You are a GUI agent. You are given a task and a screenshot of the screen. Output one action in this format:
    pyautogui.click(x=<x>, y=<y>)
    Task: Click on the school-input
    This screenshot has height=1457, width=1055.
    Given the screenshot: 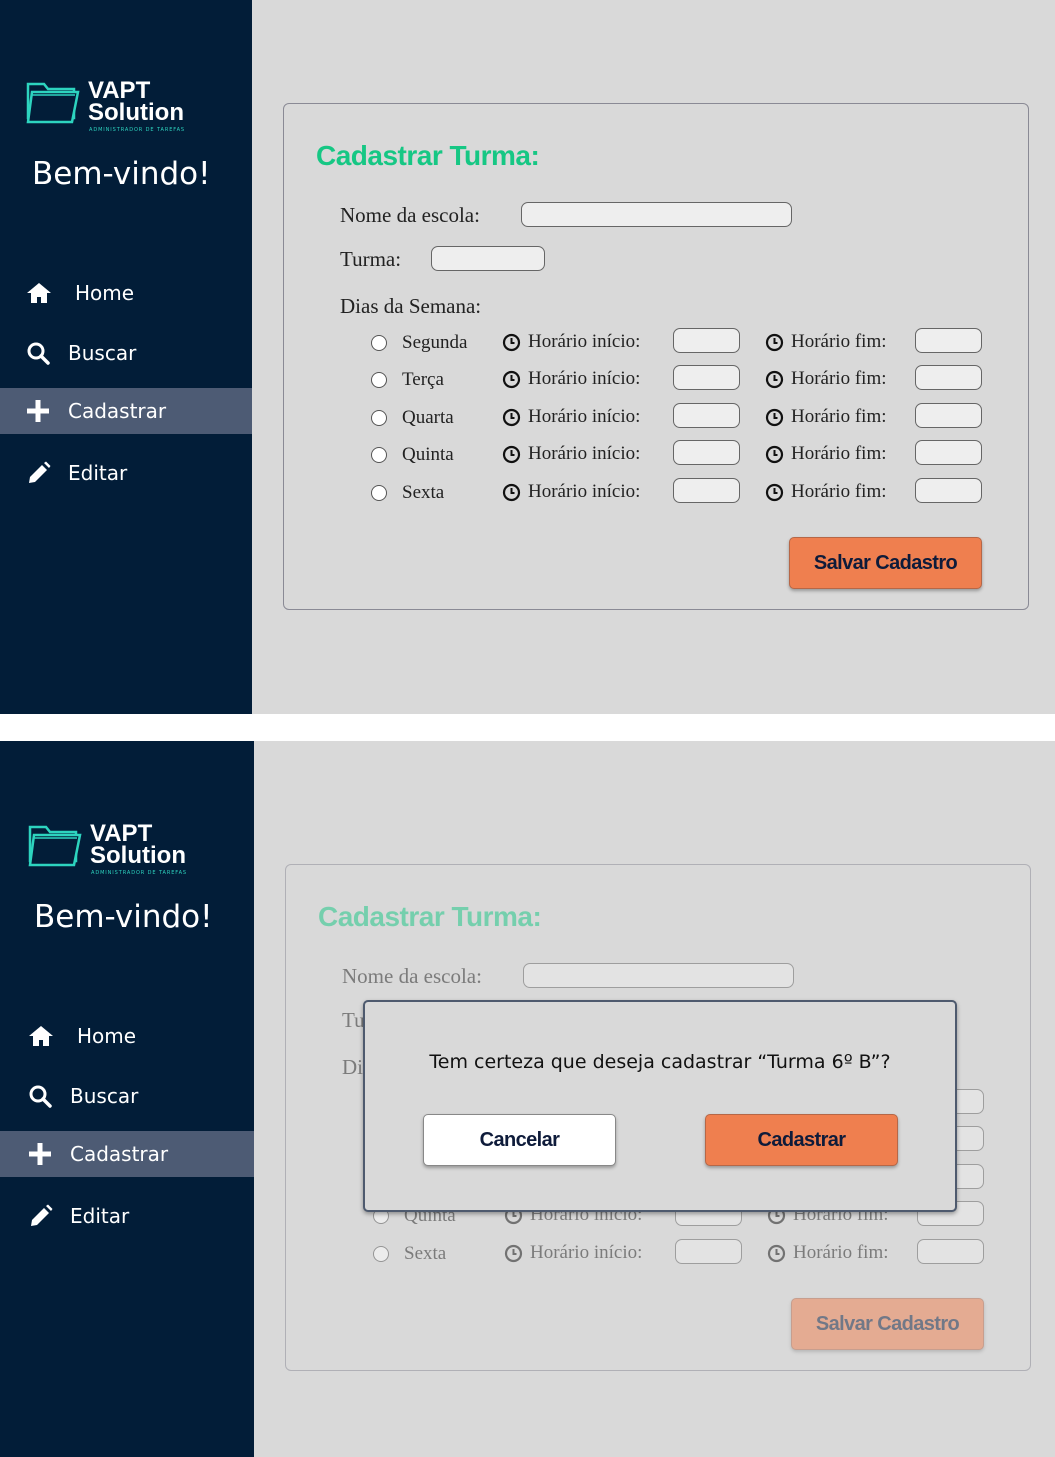 What is the action you would take?
    pyautogui.click(x=656, y=214)
    